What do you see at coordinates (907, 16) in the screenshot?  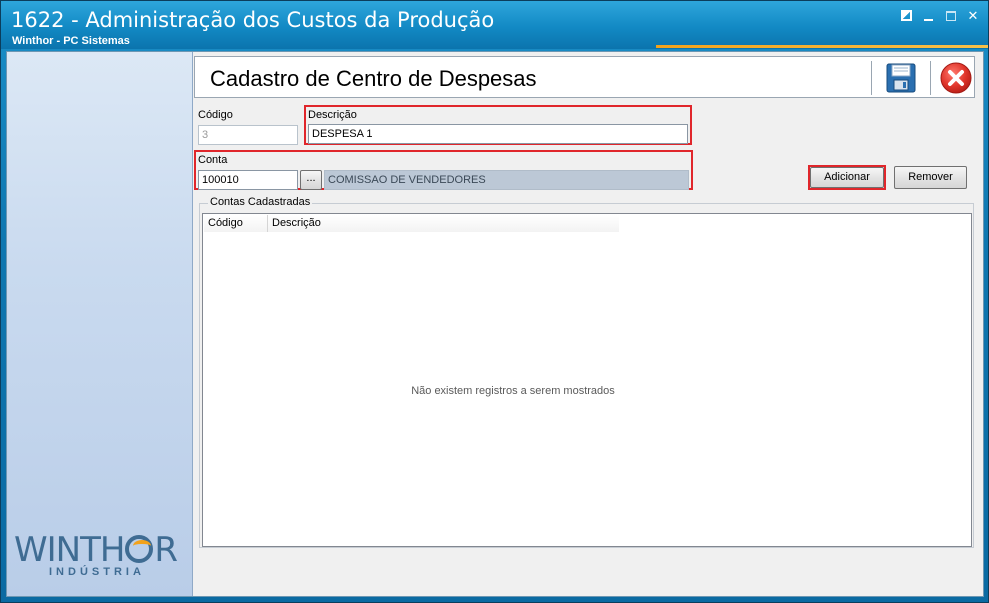 I see `restore-icon` at bounding box center [907, 16].